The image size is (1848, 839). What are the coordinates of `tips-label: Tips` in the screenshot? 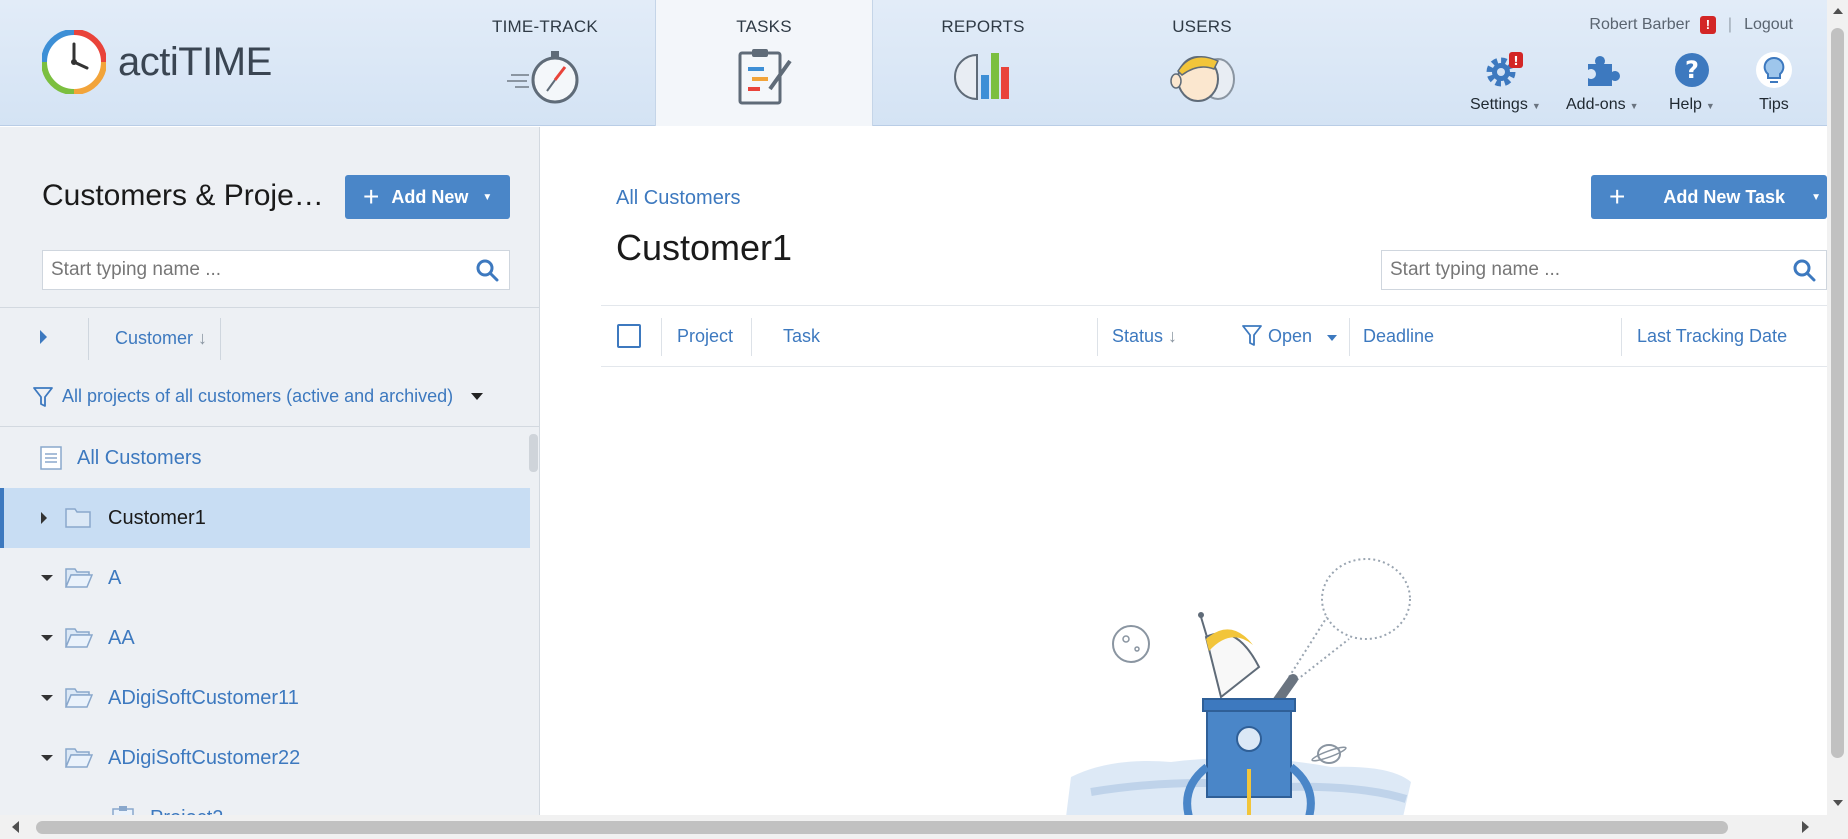 It's located at (1774, 104).